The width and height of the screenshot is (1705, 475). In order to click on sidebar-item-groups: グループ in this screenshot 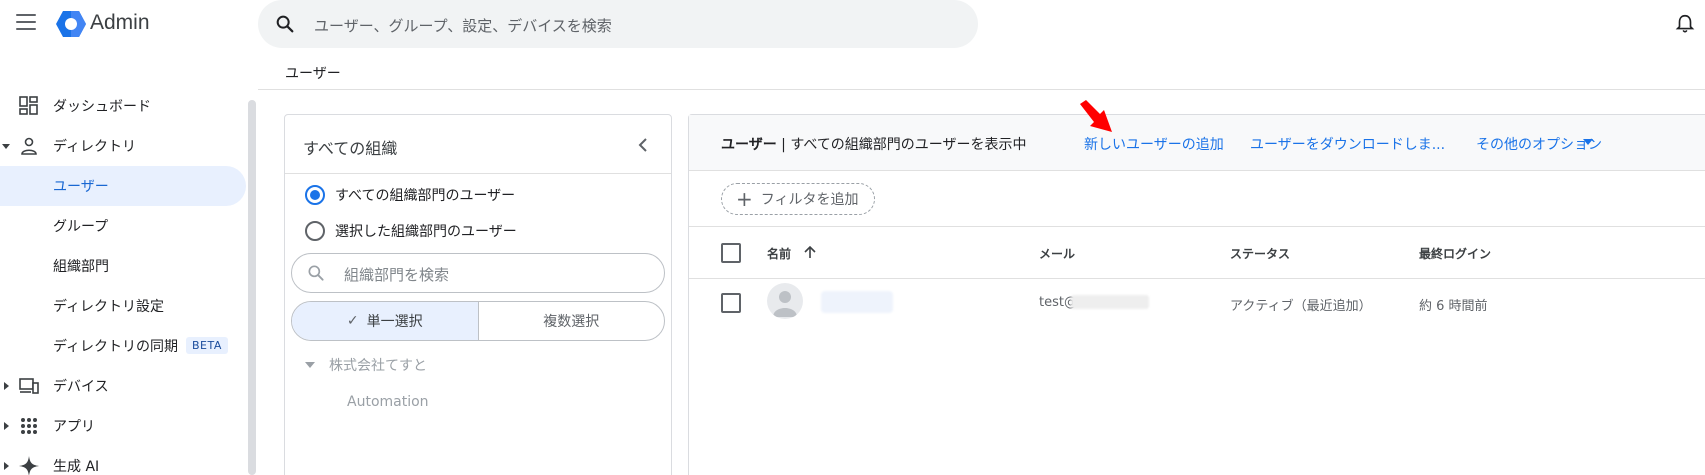, I will do `click(123, 226)`.